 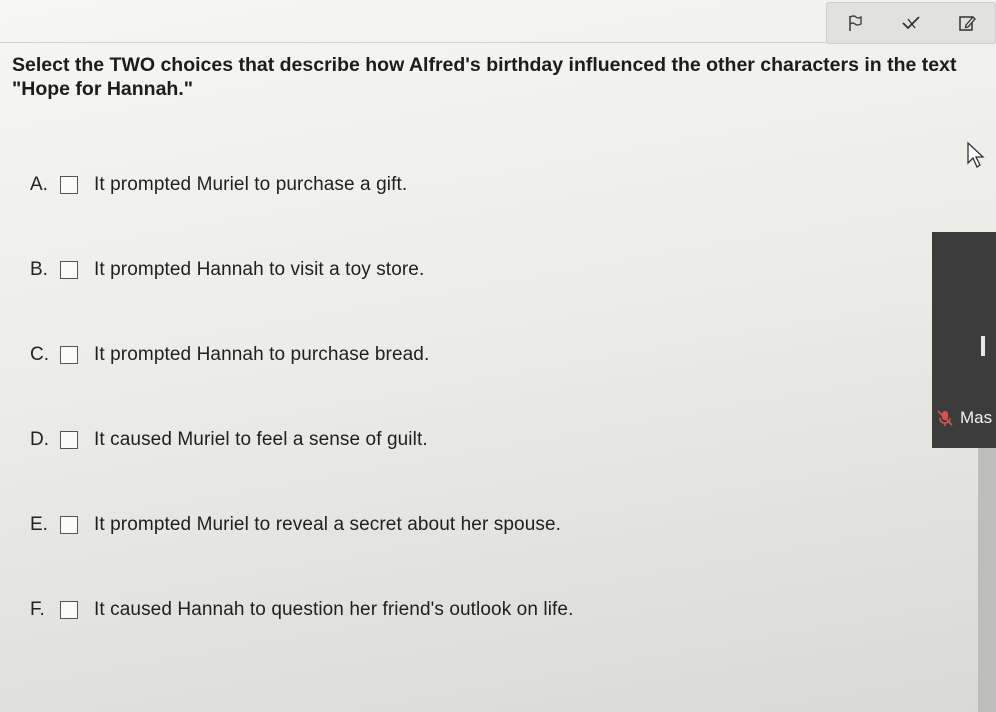 I want to click on choice-c: C. It prompted Hannah to purchase bread., so click(x=430, y=355).